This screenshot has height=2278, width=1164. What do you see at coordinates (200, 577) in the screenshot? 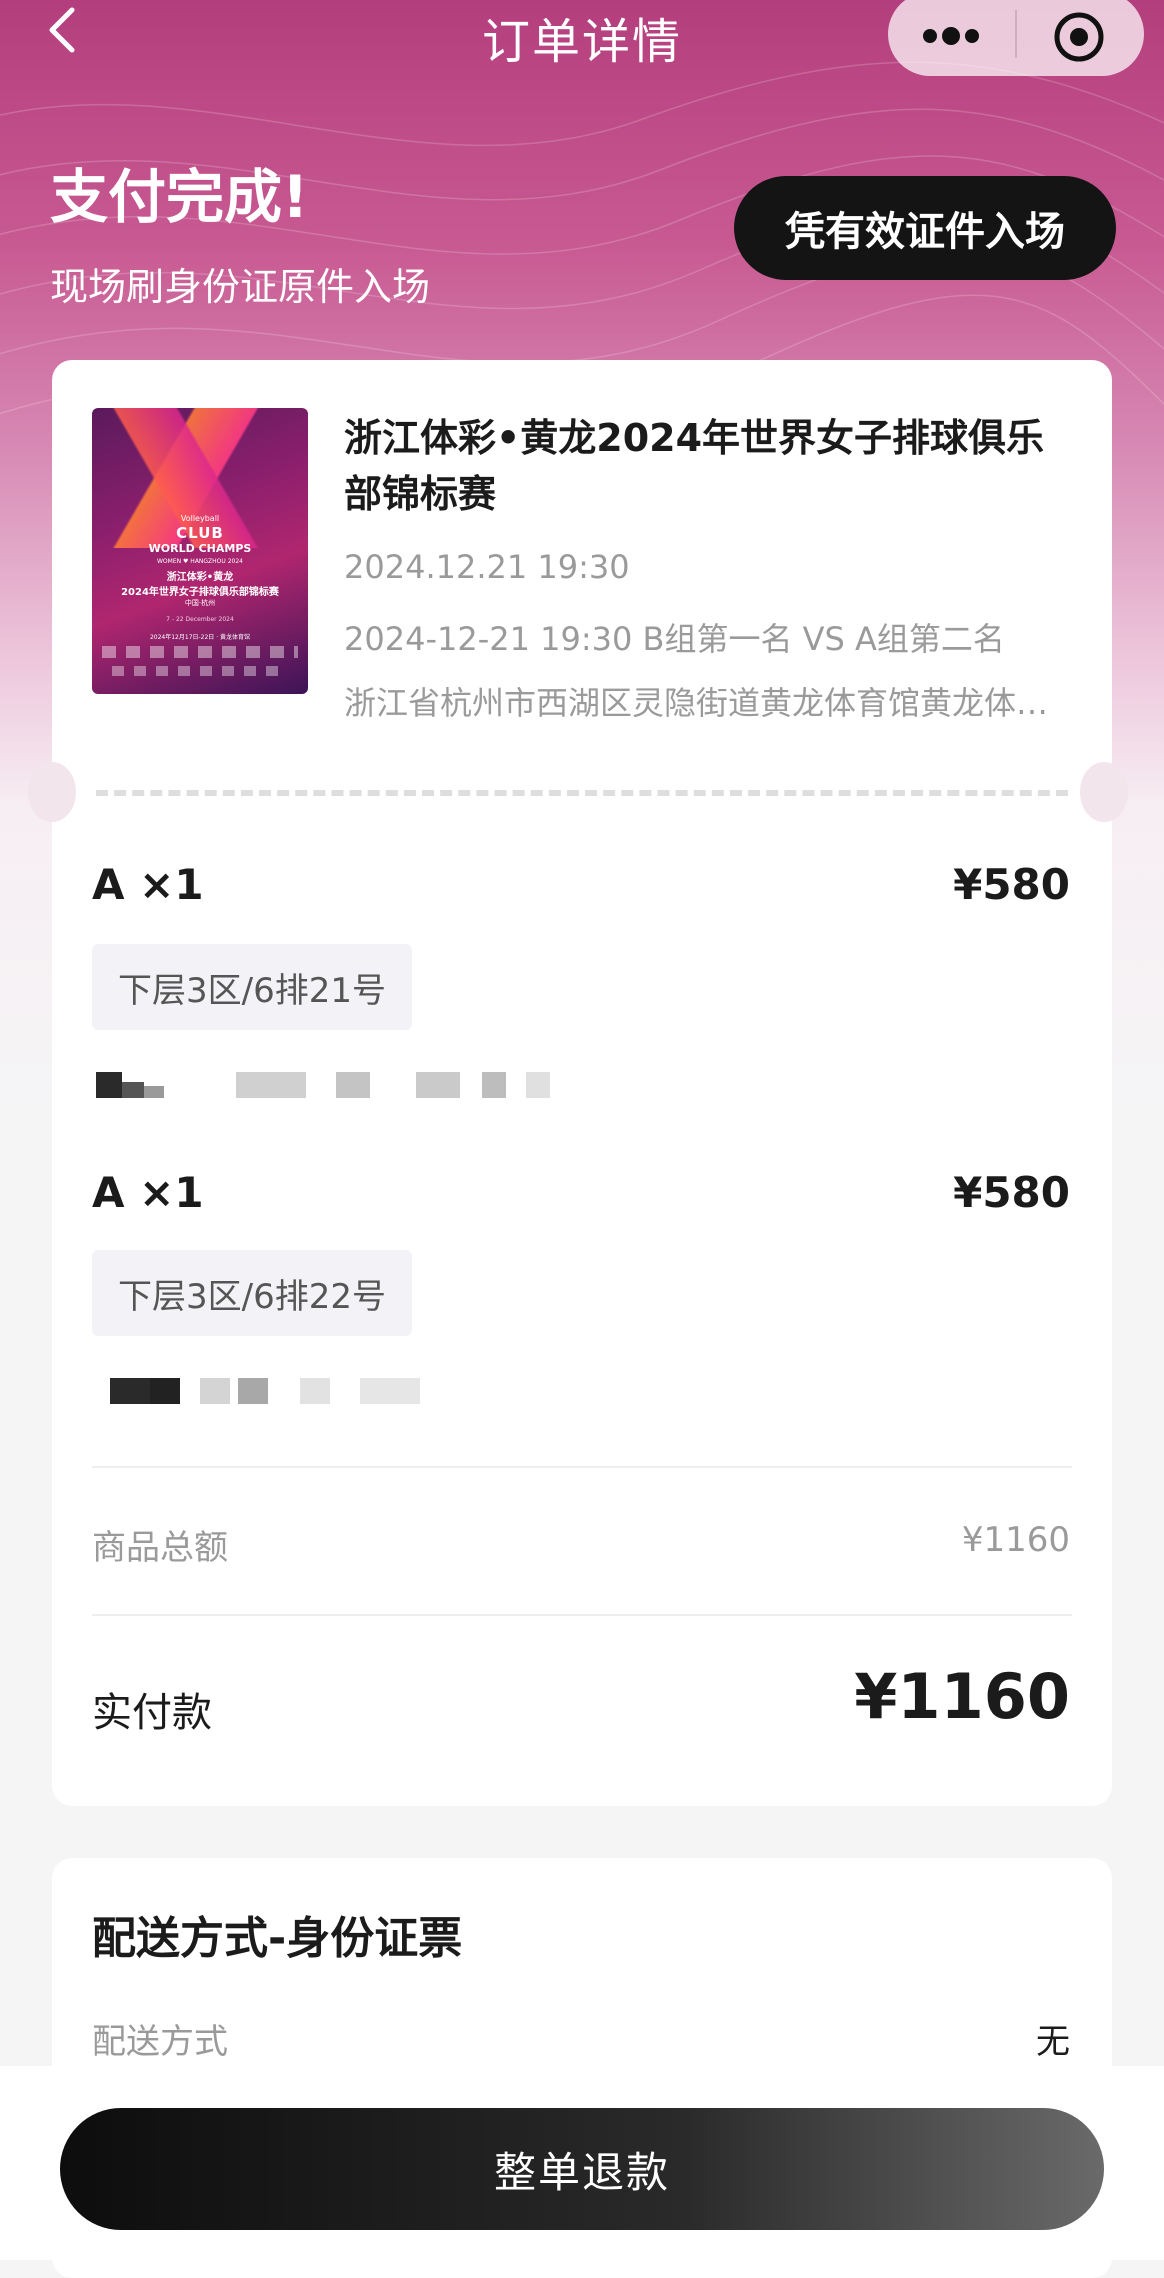
I see `poster-line-4: 浙江体彩•黄龙` at bounding box center [200, 577].